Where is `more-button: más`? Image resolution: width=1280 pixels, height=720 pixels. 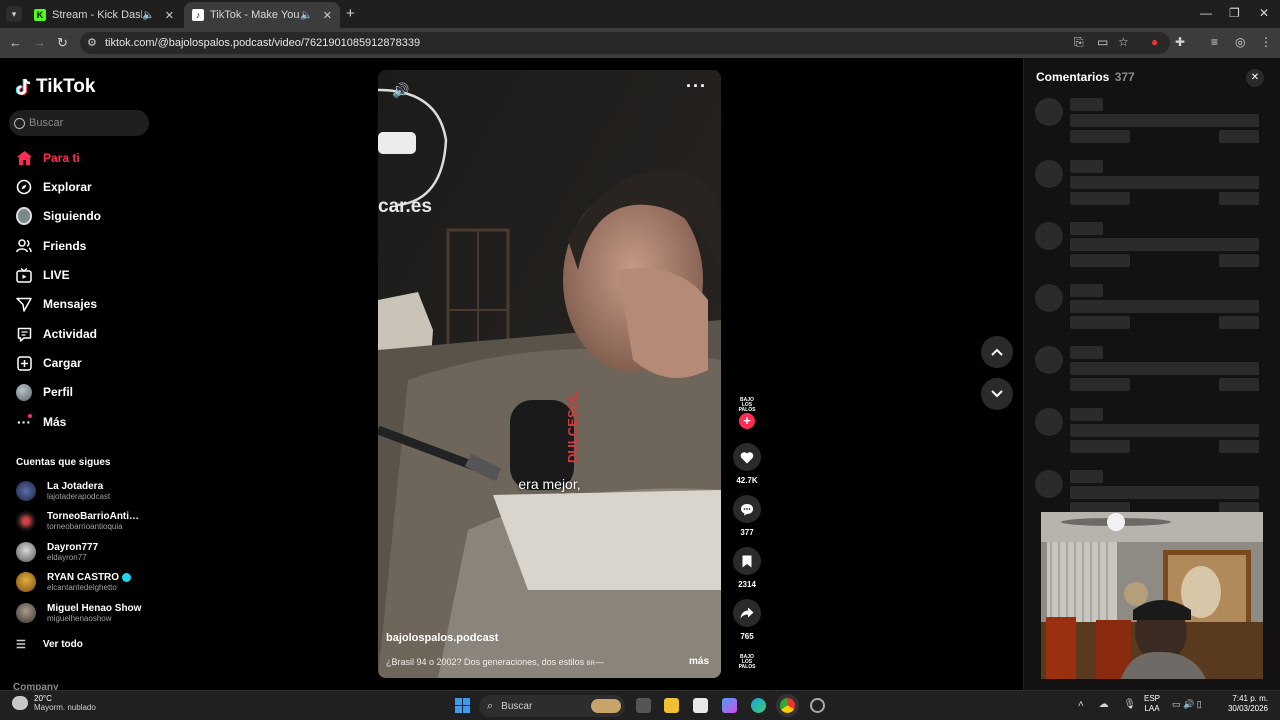
more-button: más is located at coordinates (699, 661).